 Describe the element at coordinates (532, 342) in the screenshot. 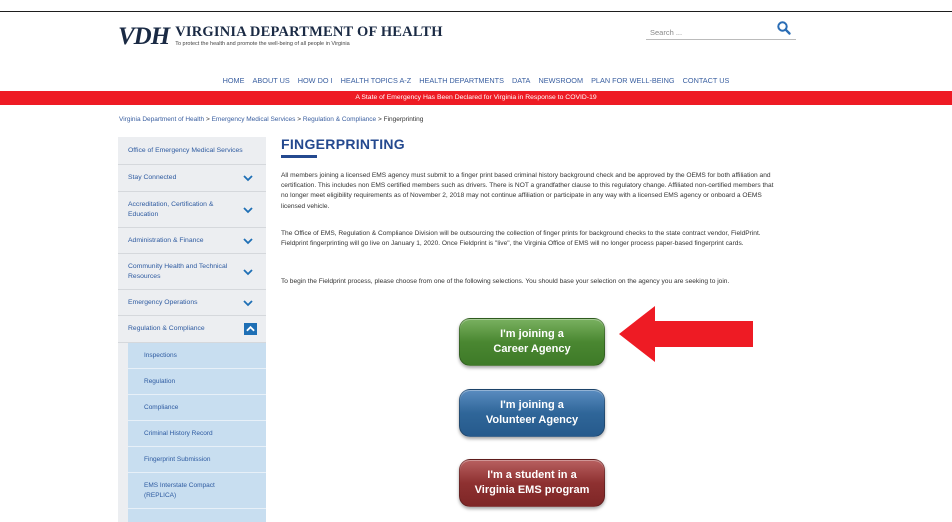

I see `career-agency-button: I'm joining a Career Agency` at that location.